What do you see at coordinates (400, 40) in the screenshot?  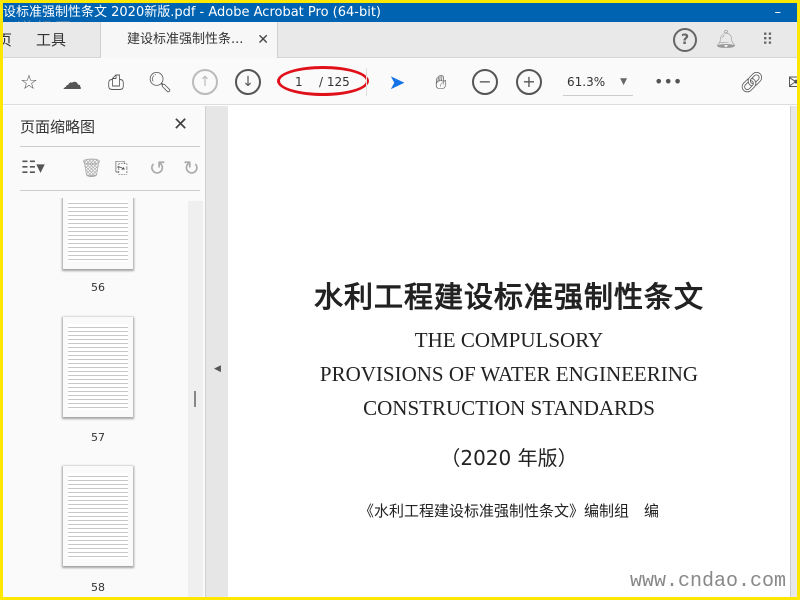 I see `tab-bar: 页 工具 建设标准强制性条... ✕ ? 🔔︎ ⠿` at bounding box center [400, 40].